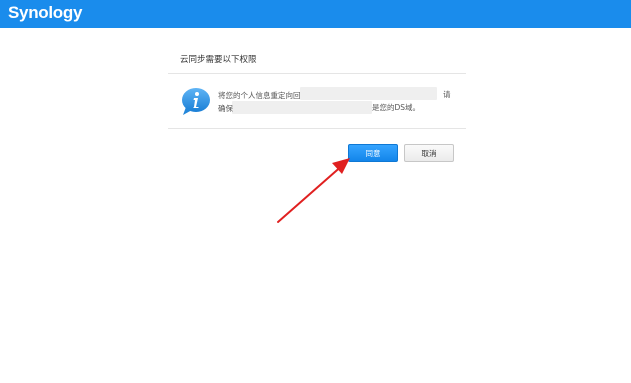  I want to click on message-line-2: 确保, so click(225, 108).